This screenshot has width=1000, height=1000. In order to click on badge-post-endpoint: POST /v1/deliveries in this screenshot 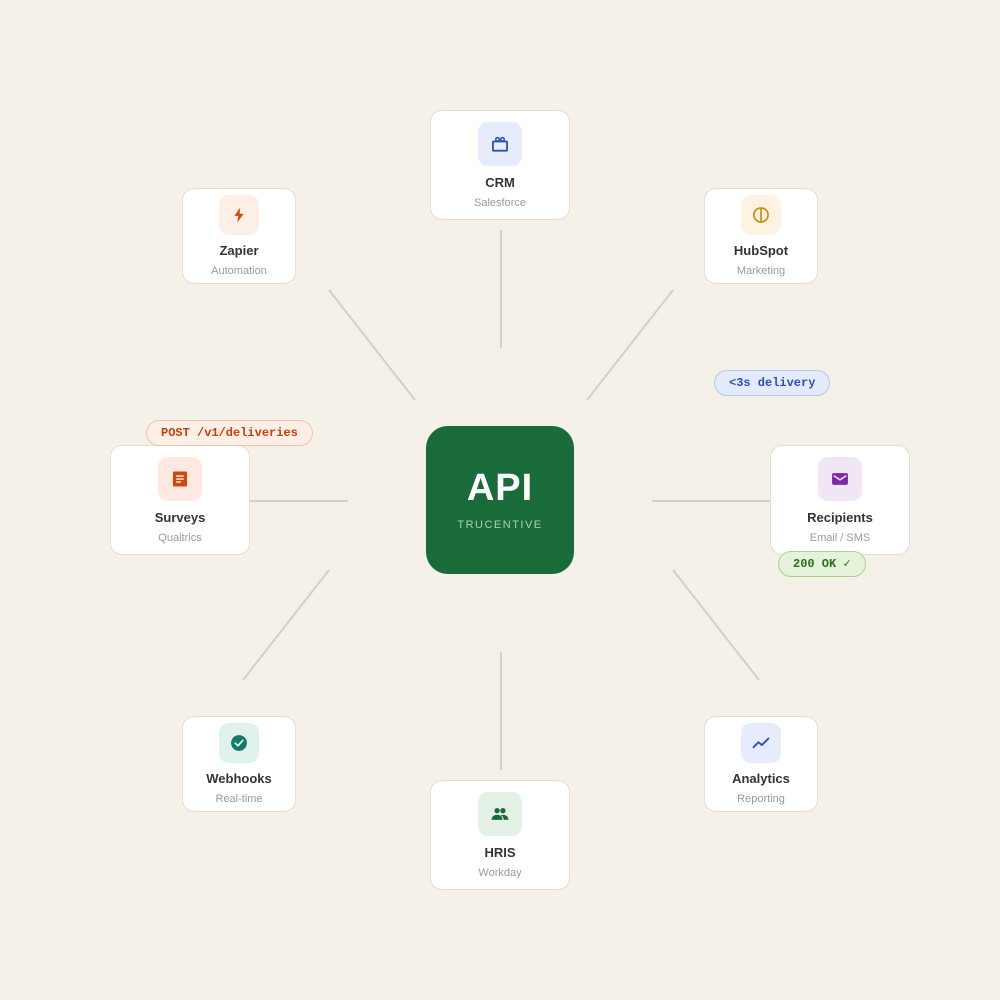, I will do `click(229, 433)`.